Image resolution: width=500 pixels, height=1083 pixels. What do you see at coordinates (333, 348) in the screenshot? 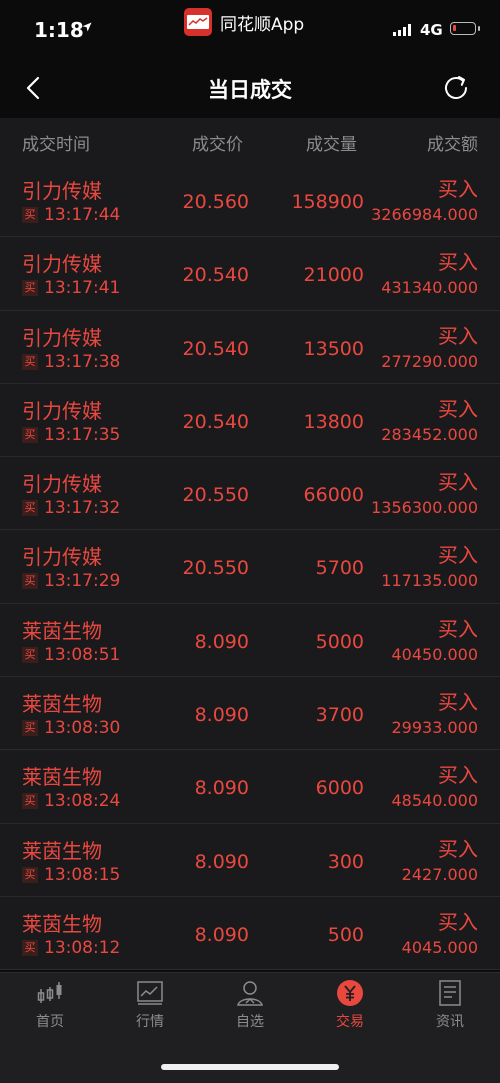
I see `trade-volume: 13500` at bounding box center [333, 348].